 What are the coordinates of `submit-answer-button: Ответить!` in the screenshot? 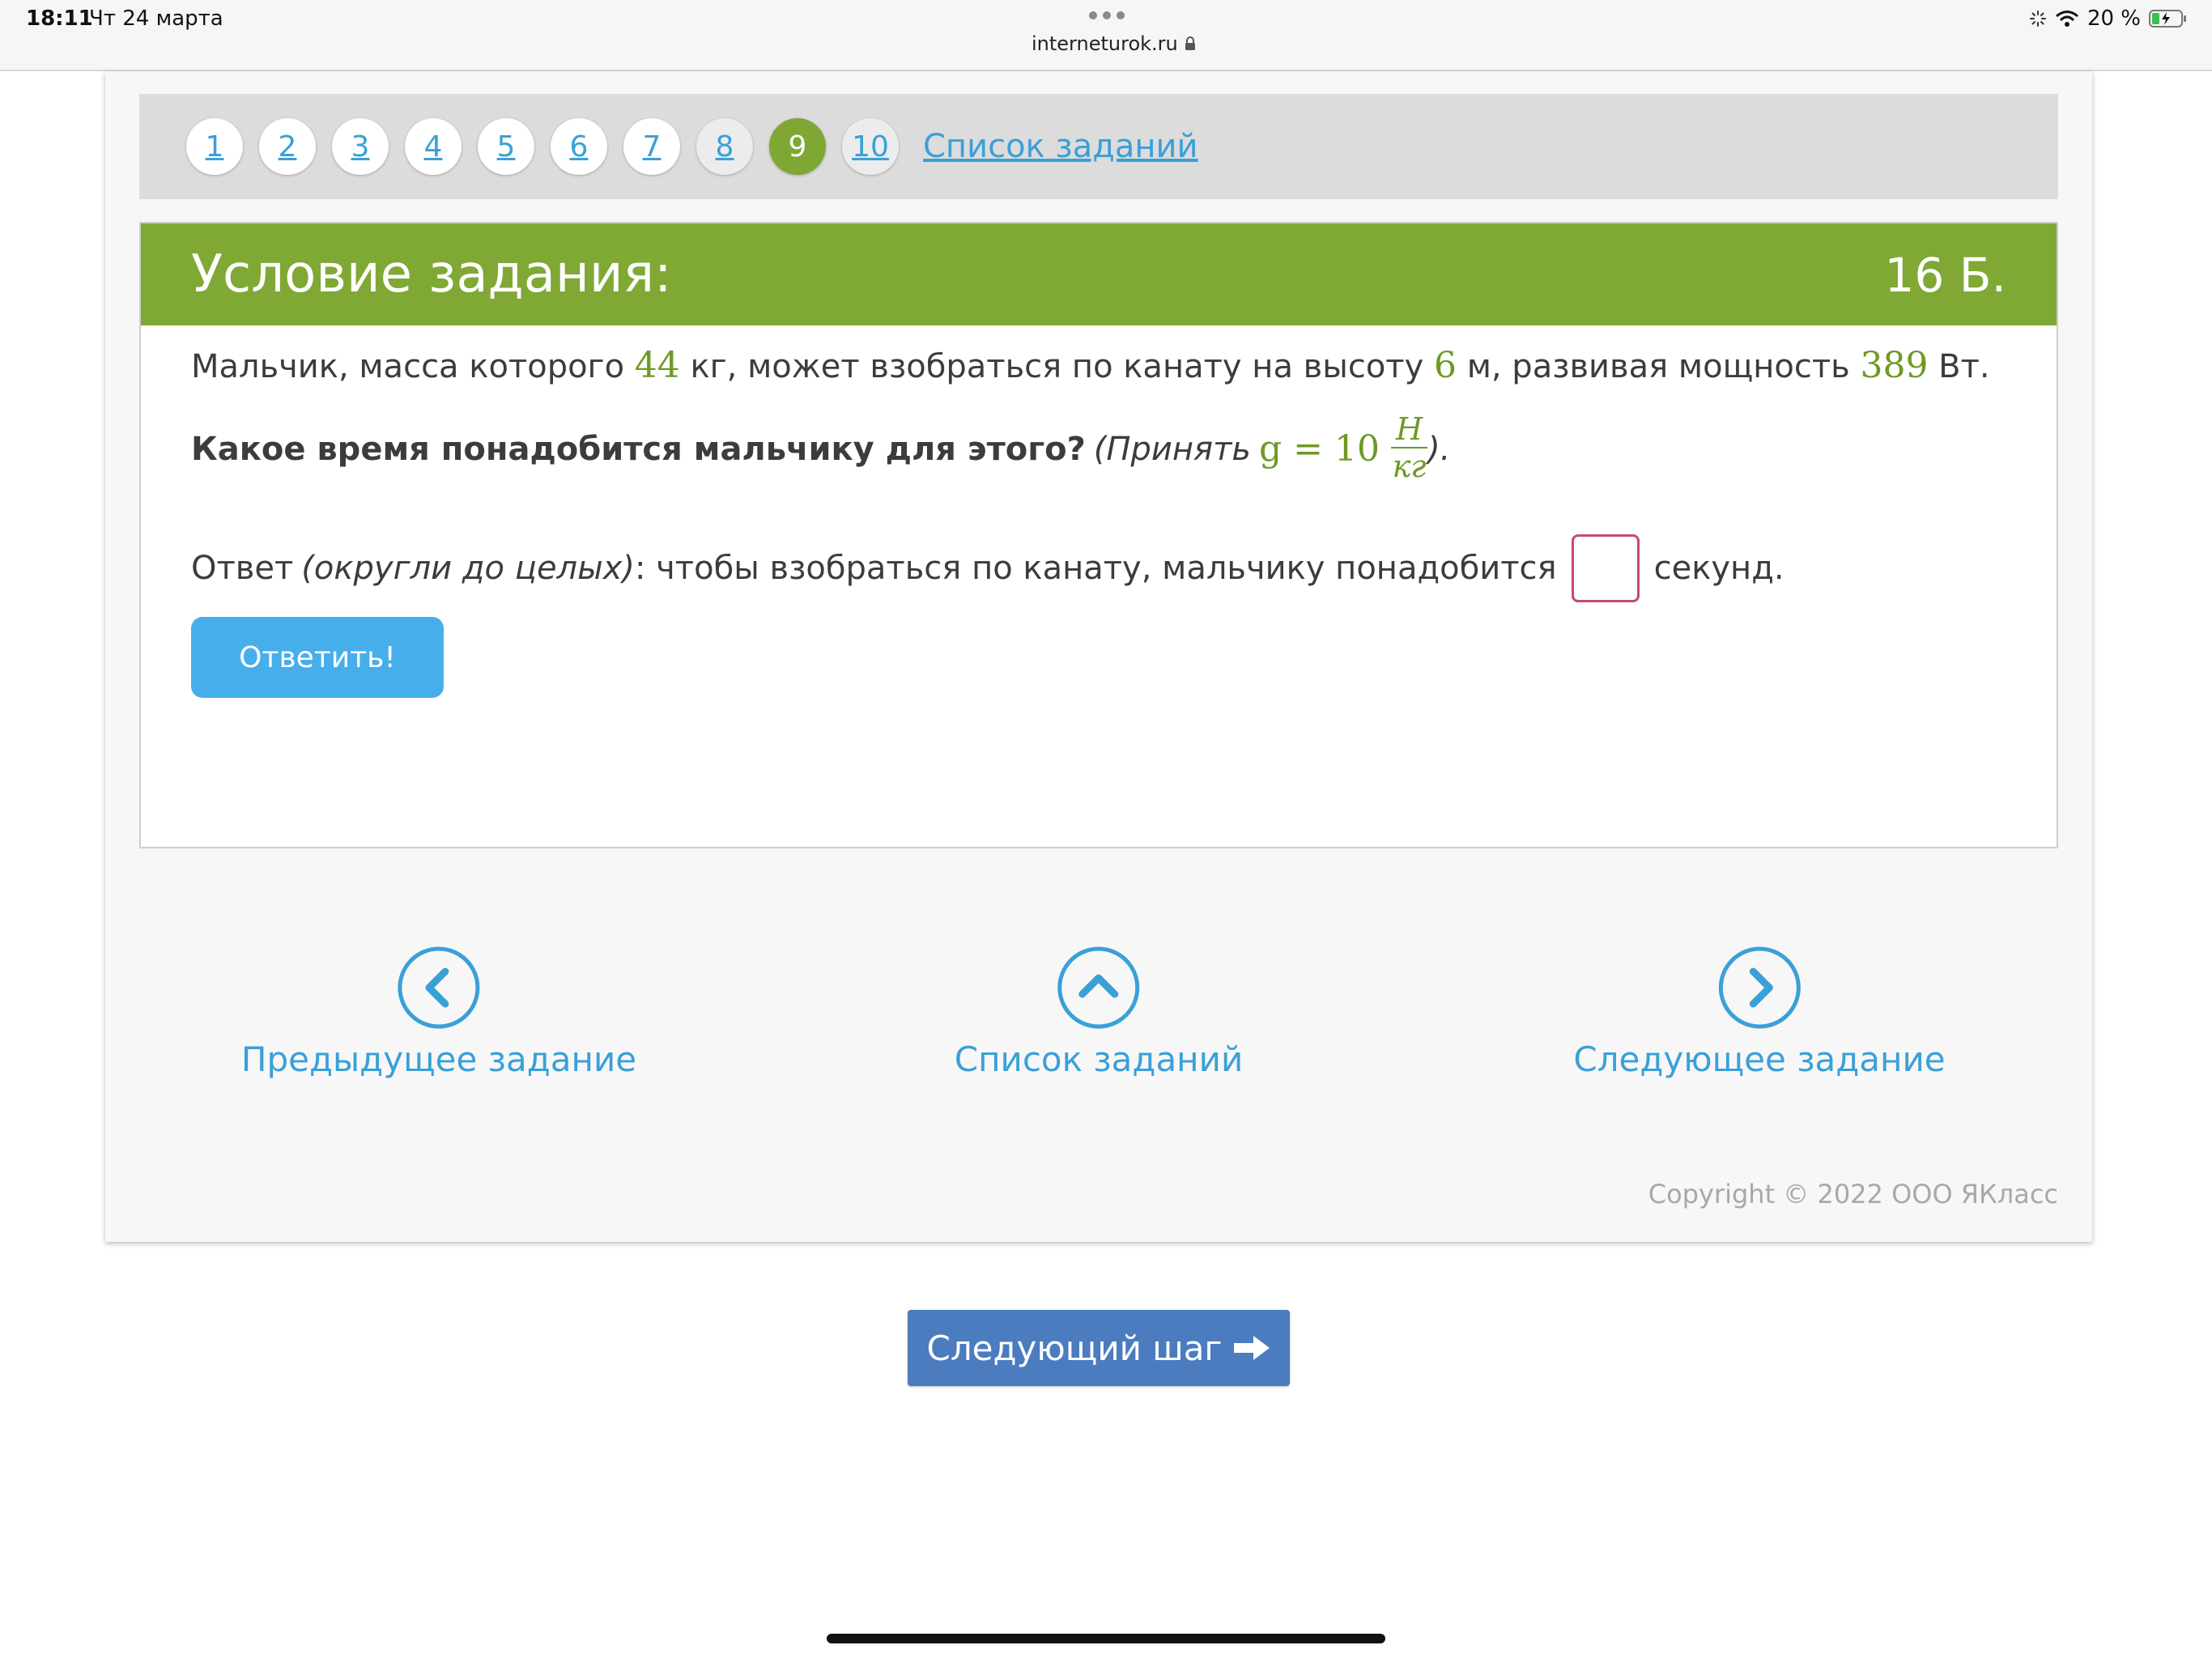 It's located at (318, 657).